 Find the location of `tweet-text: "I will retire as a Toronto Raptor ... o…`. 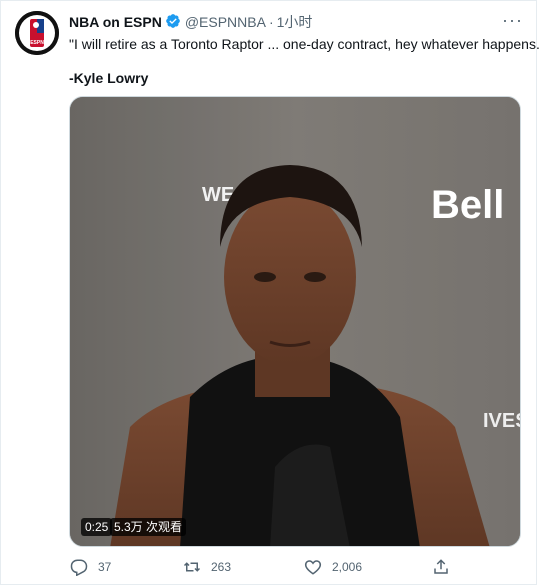

tweet-text: "I will retire as a Toronto Raptor ... o… is located at coordinates (304, 44).